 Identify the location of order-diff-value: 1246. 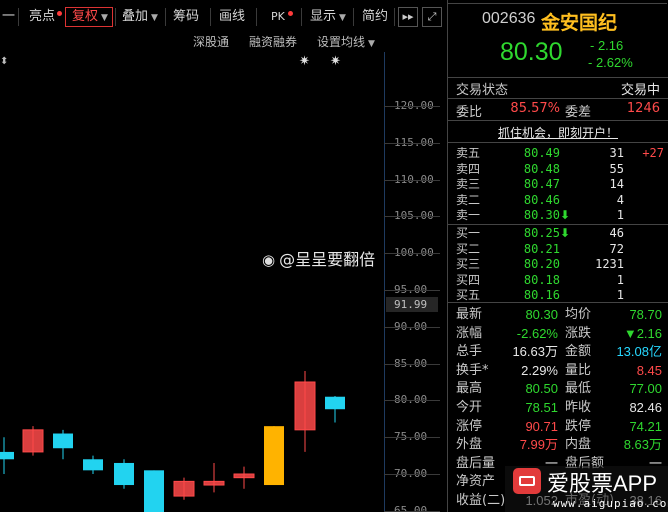
(643, 108).